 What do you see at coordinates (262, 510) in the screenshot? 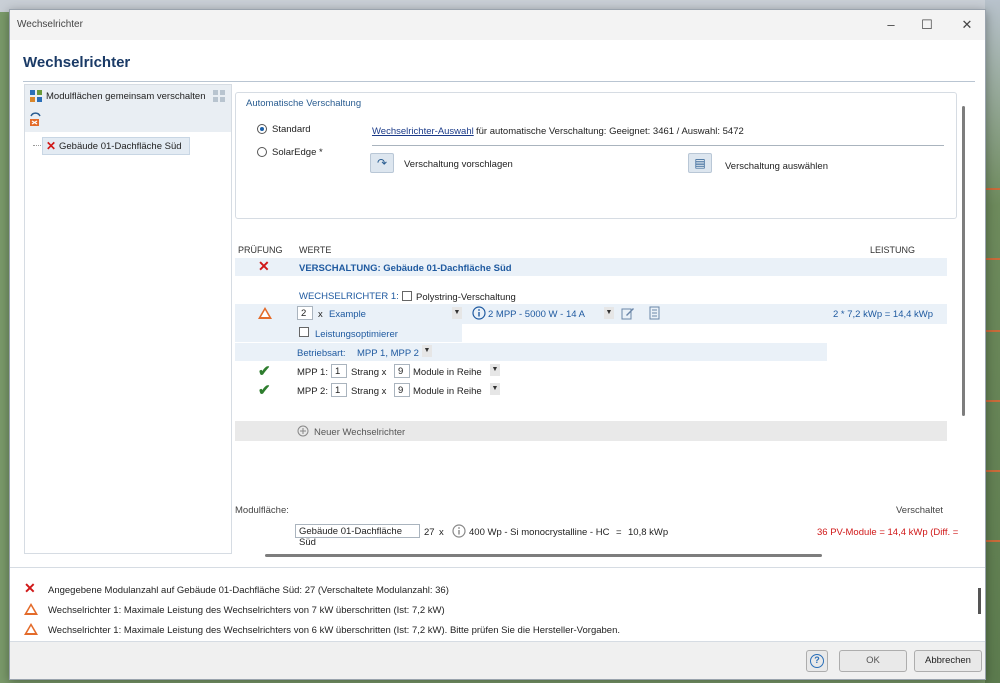
I see `module-area-label: Modulfläche:` at bounding box center [262, 510].